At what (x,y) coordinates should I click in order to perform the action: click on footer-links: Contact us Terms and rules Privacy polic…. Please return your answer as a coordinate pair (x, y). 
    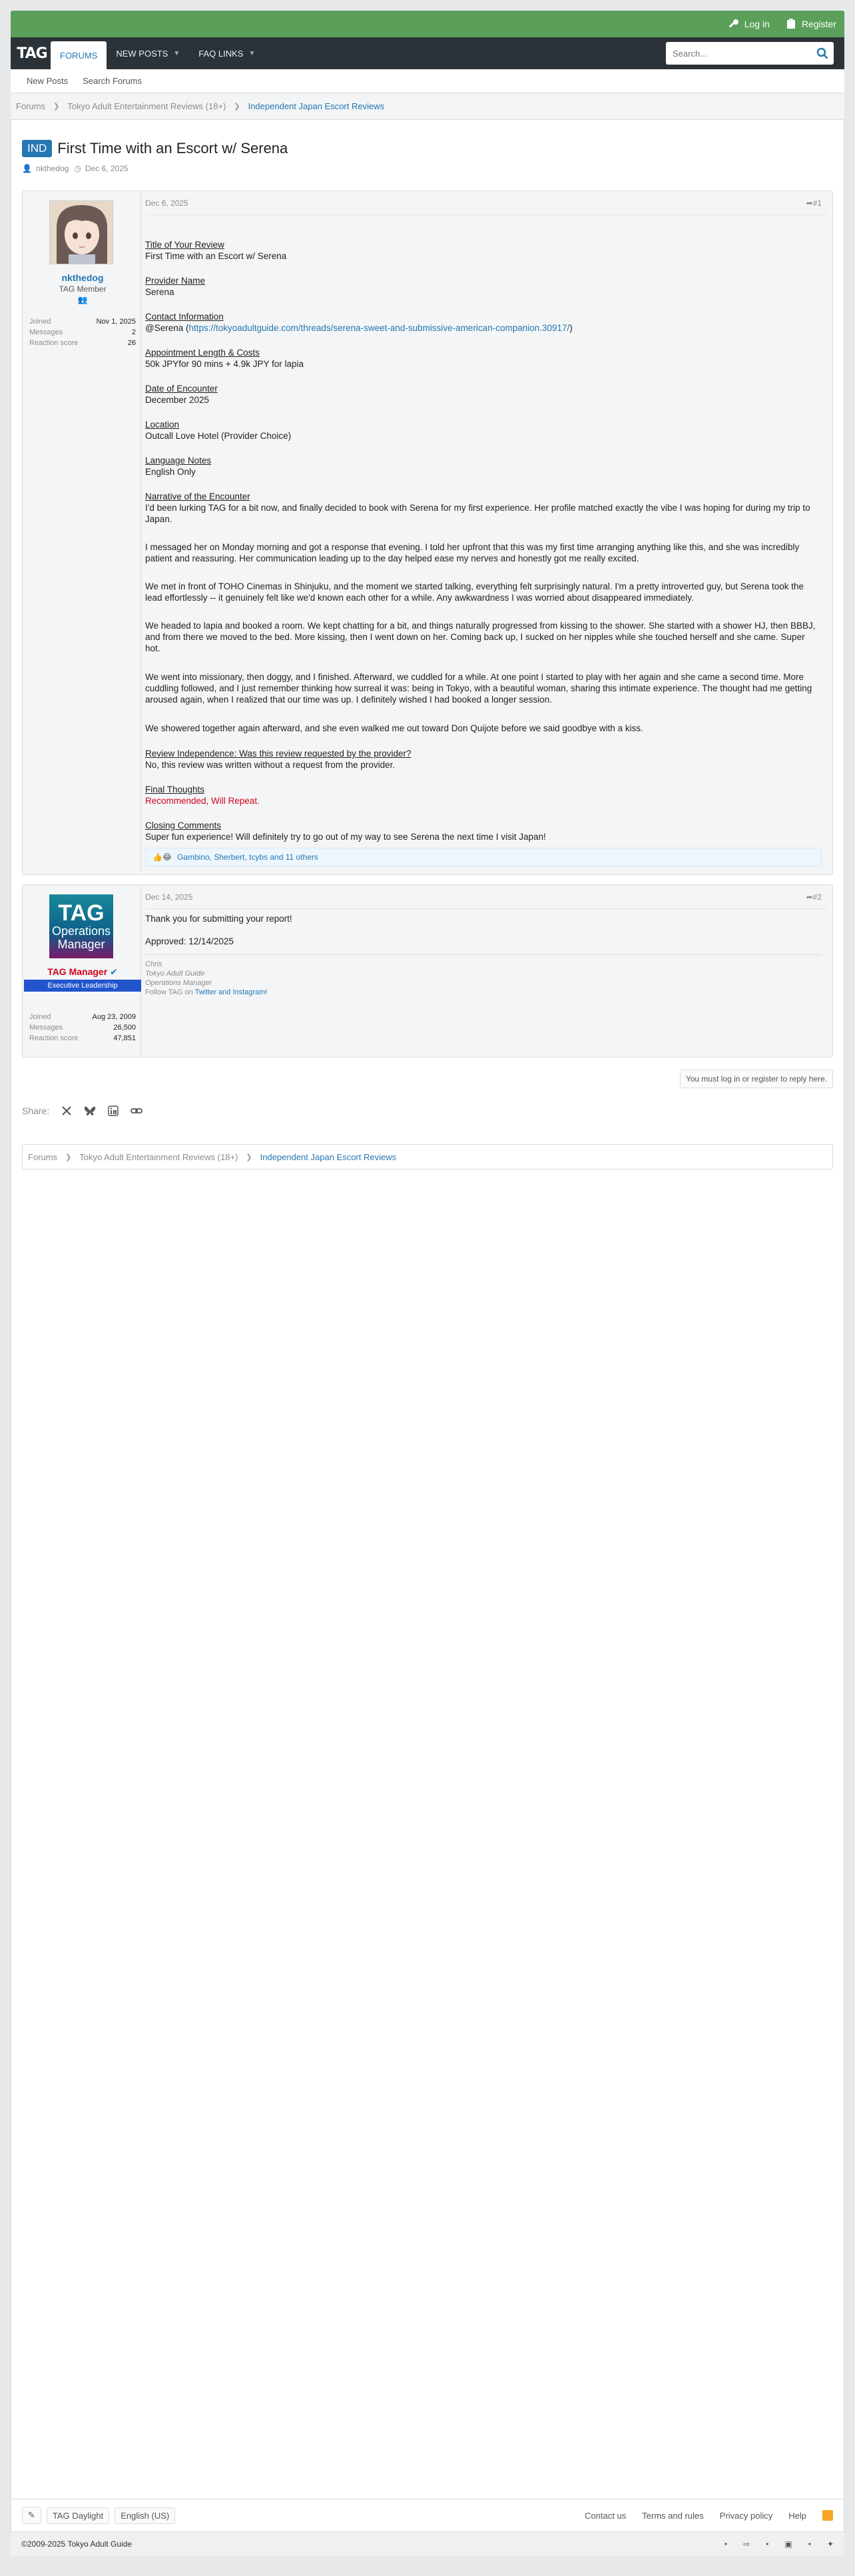
    Looking at the image, I should click on (701, 2515).